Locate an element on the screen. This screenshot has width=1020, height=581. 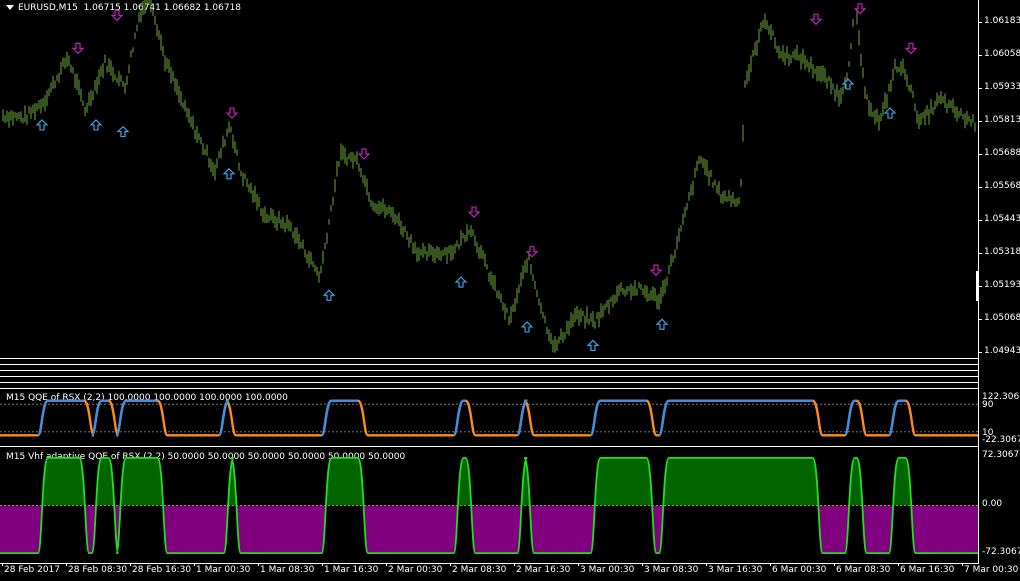
time-tick-label: 6 Mar 08:30 is located at coordinates (863, 570).